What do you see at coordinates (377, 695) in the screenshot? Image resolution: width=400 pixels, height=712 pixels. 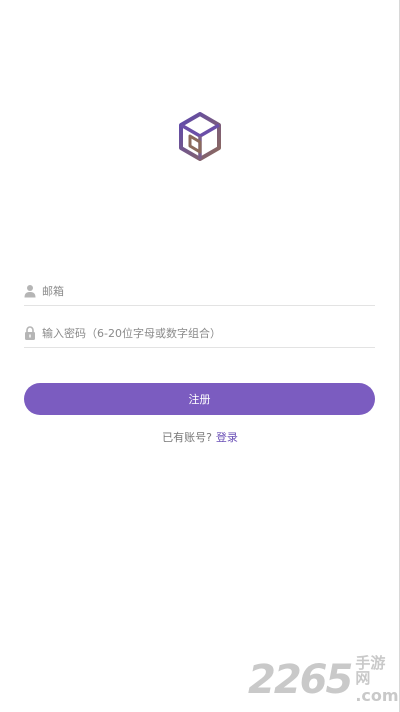 I see `watermark-domain: .com` at bounding box center [377, 695].